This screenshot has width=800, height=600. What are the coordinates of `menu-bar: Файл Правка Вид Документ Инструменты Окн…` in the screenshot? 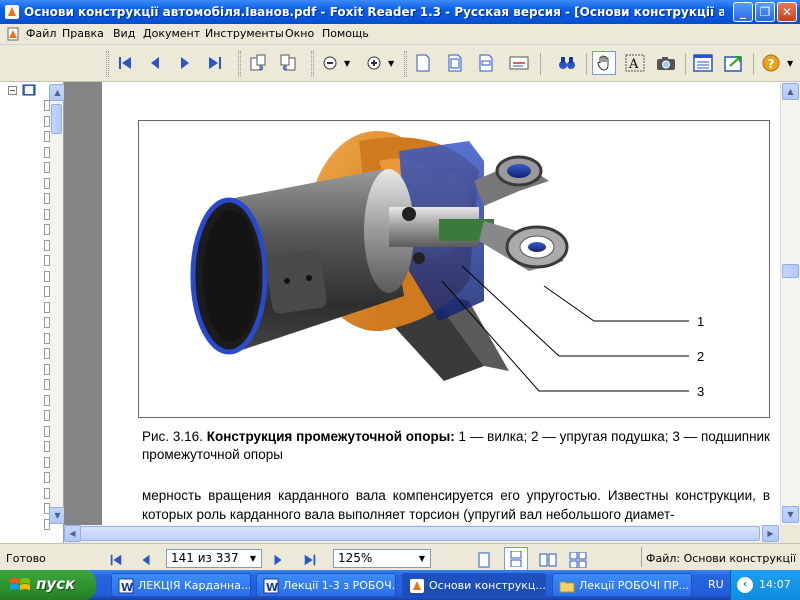 It's located at (400, 42).